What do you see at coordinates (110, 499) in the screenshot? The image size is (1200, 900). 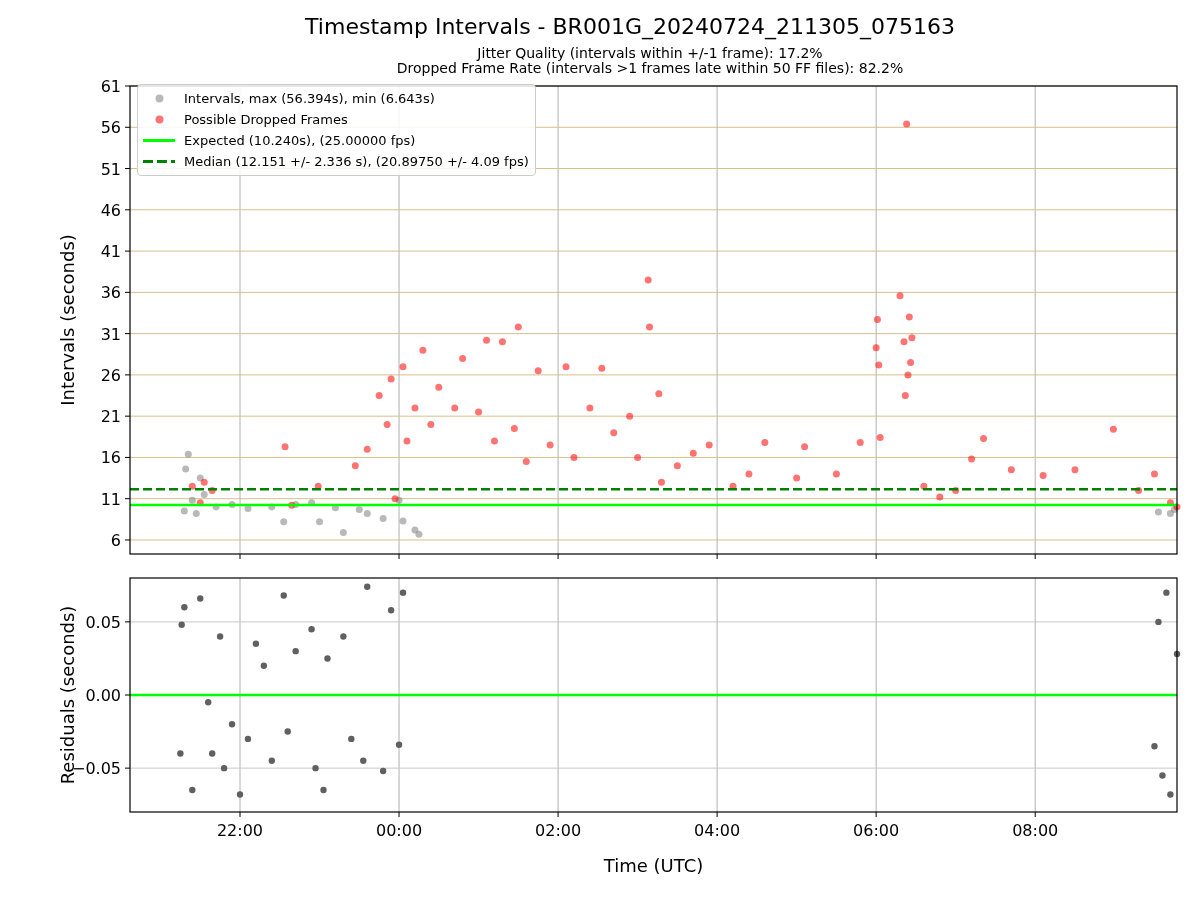 I see `axis-tick-label: 11` at bounding box center [110, 499].